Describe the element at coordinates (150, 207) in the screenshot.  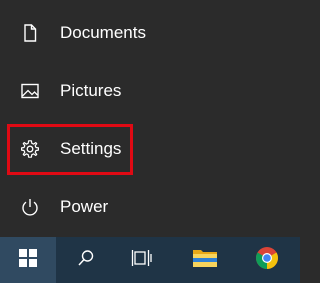
I see `menu-item-power: Power` at that location.